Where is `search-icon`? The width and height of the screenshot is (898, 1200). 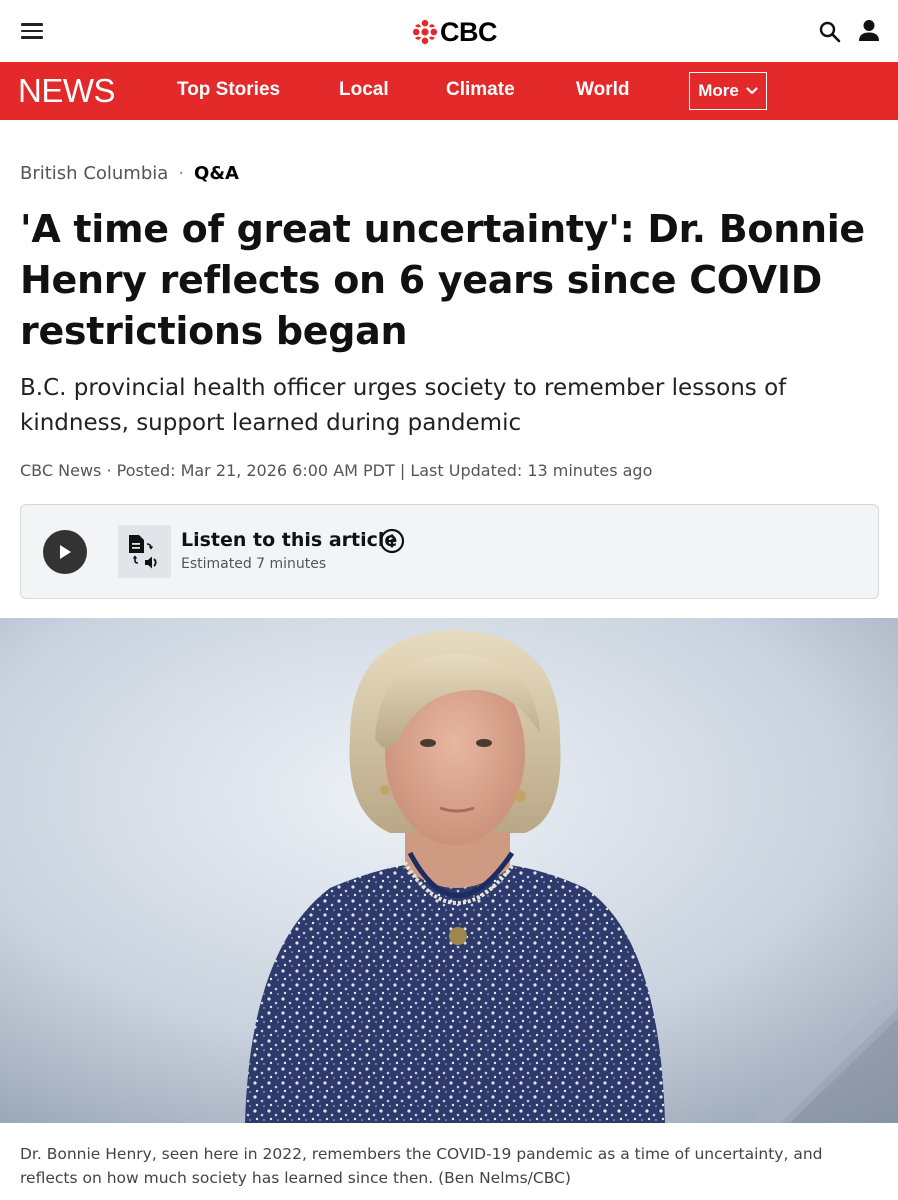
search-icon is located at coordinates (830, 32).